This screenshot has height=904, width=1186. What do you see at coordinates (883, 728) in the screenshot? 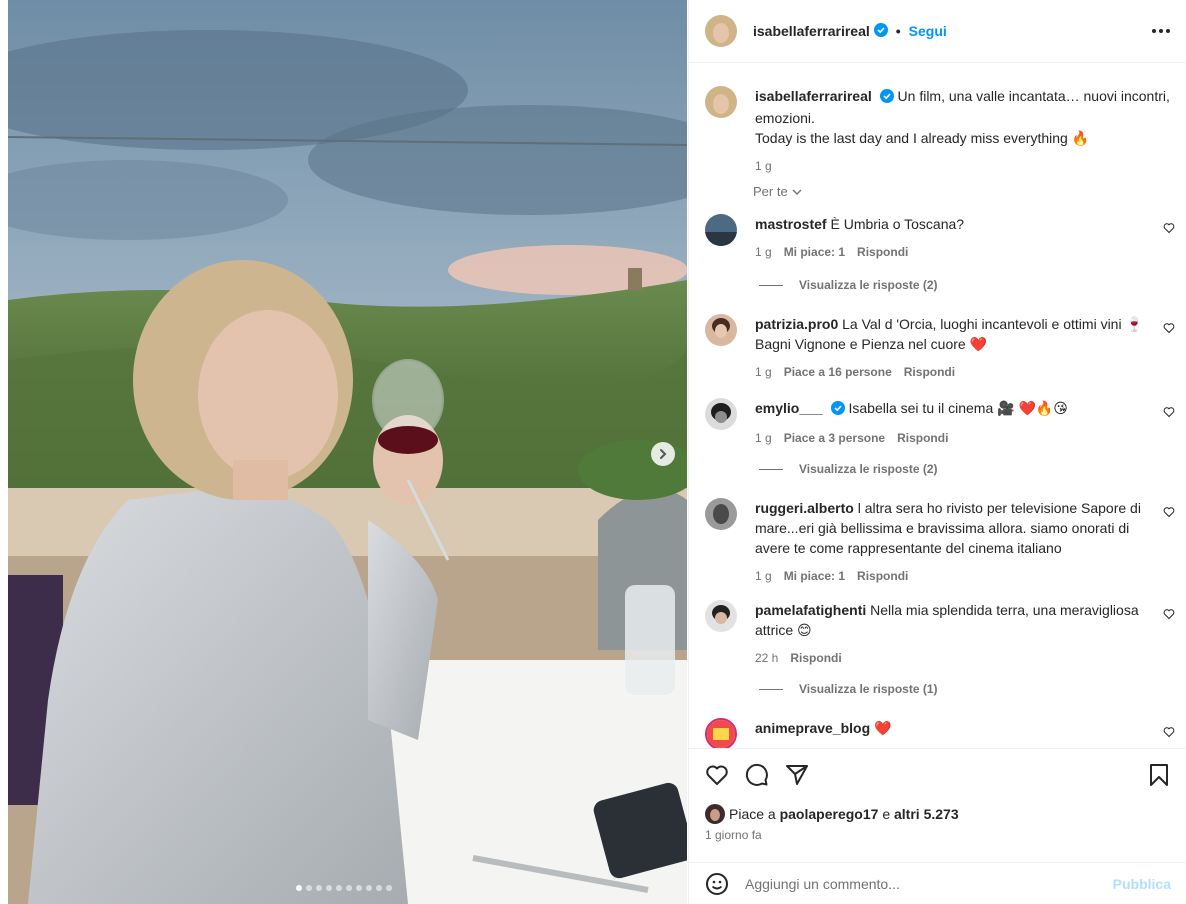
I see `comment-text: ❤️` at bounding box center [883, 728].